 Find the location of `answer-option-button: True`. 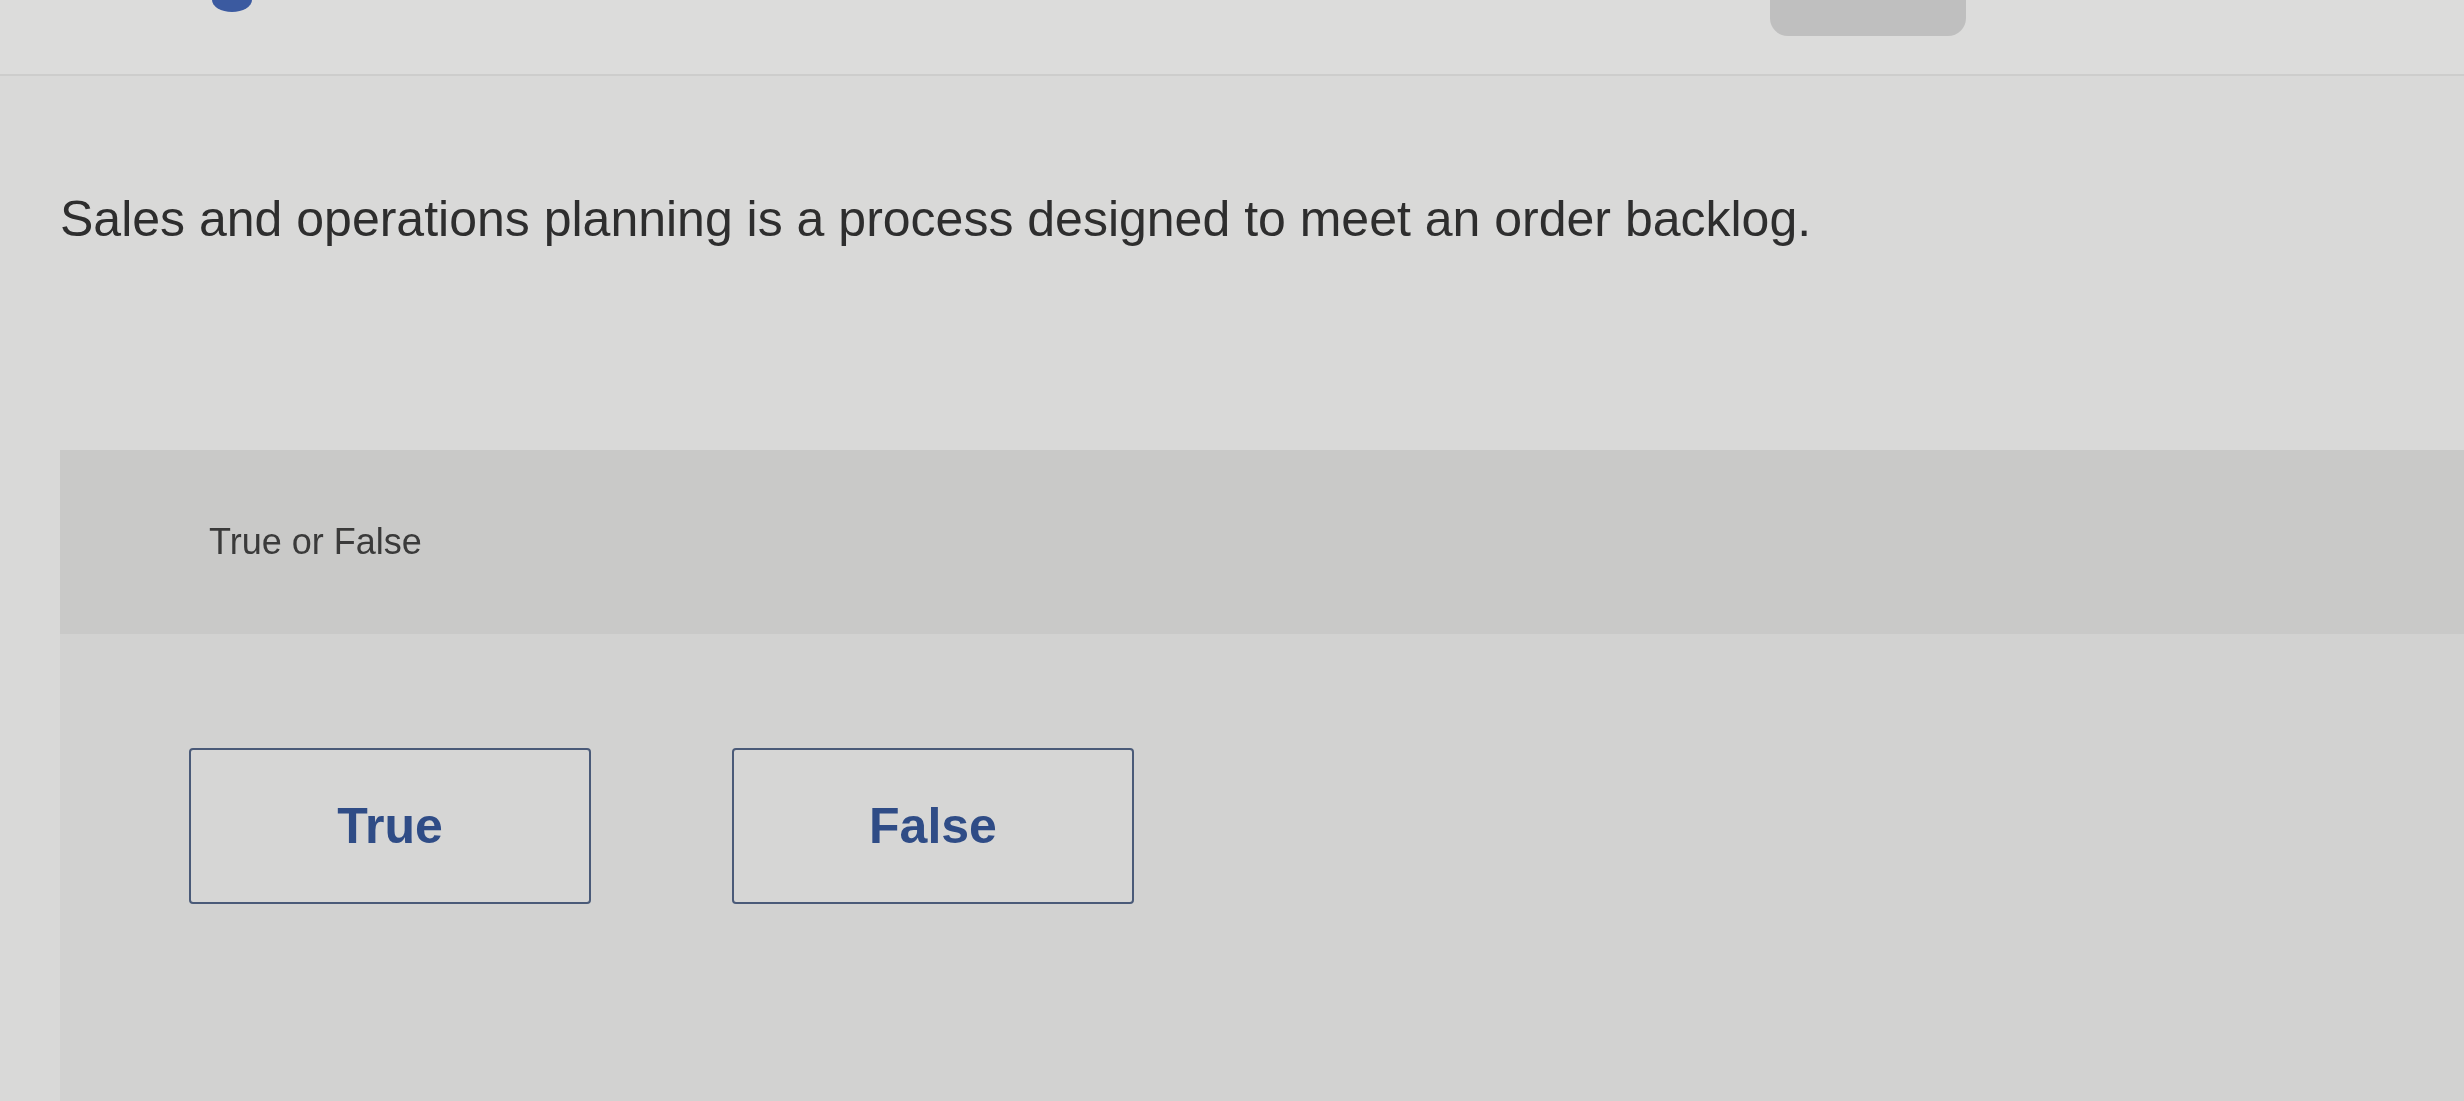

answer-option-button: True is located at coordinates (390, 826).